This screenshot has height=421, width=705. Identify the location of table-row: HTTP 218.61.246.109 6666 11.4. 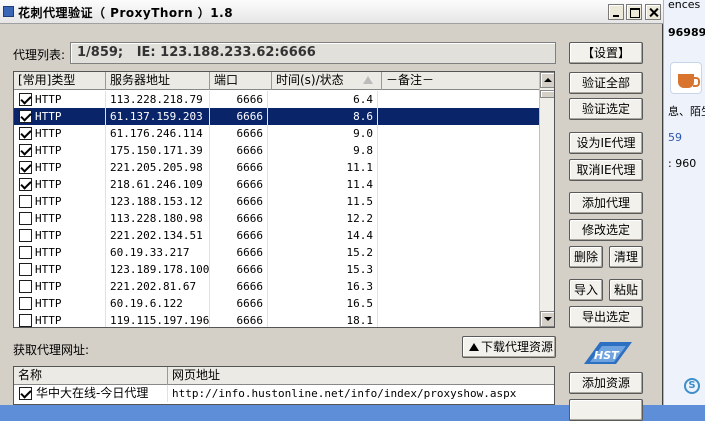
(276, 184).